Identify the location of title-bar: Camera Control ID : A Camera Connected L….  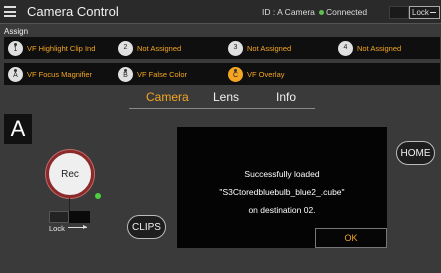
(220, 12).